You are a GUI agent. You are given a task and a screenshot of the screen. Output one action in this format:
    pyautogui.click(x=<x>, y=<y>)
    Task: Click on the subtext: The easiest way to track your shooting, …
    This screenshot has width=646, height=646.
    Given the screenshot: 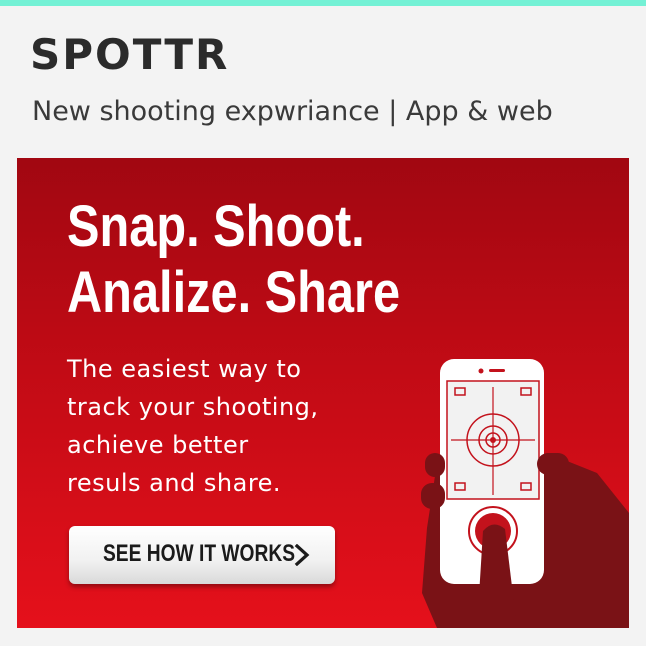 What is the action you would take?
    pyautogui.click(x=227, y=426)
    